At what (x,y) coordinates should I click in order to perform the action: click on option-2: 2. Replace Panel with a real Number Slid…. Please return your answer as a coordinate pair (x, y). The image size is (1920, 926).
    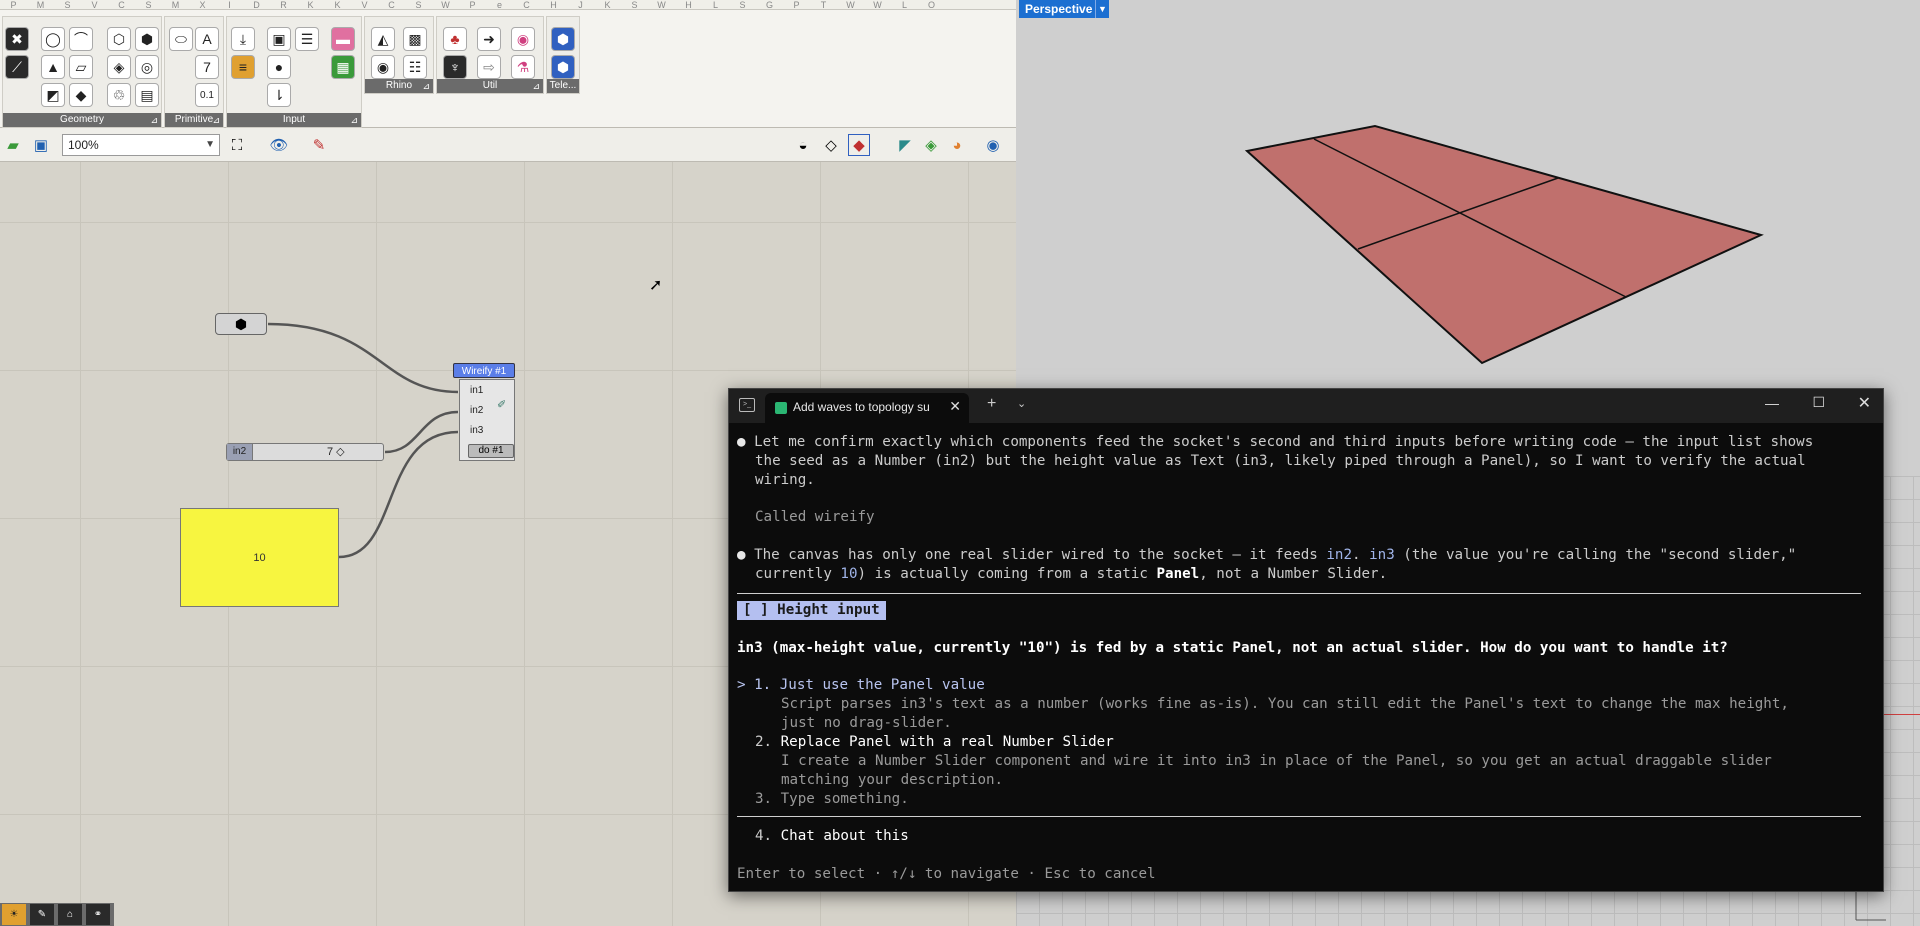
    Looking at the image, I should click on (934, 742).